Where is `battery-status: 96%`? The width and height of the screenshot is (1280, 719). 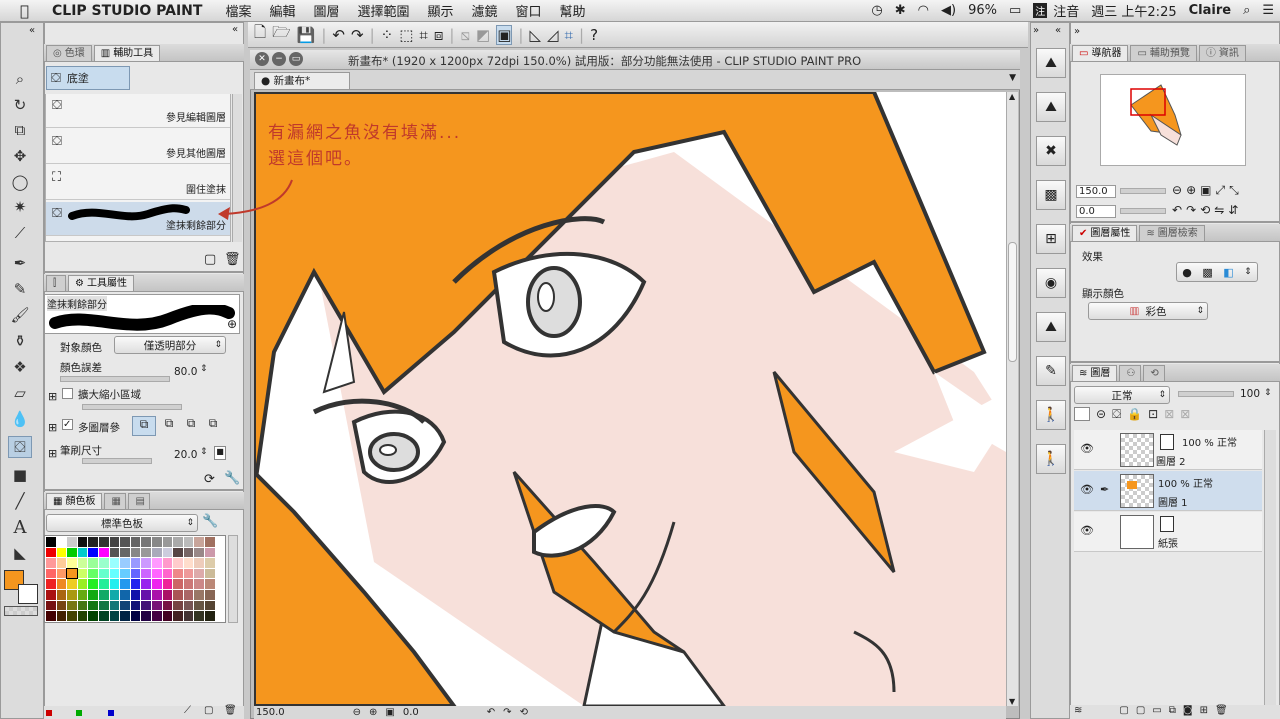
battery-status: 96% is located at coordinates (982, 10).